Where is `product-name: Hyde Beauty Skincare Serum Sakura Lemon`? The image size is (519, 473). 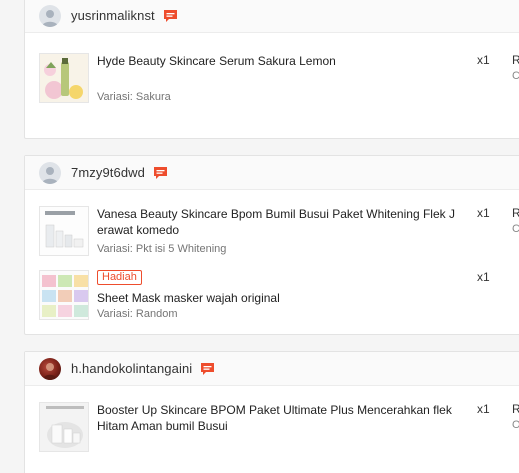
product-name: Hyde Beauty Skincare Serum Sakura Lemon is located at coordinates (285, 61).